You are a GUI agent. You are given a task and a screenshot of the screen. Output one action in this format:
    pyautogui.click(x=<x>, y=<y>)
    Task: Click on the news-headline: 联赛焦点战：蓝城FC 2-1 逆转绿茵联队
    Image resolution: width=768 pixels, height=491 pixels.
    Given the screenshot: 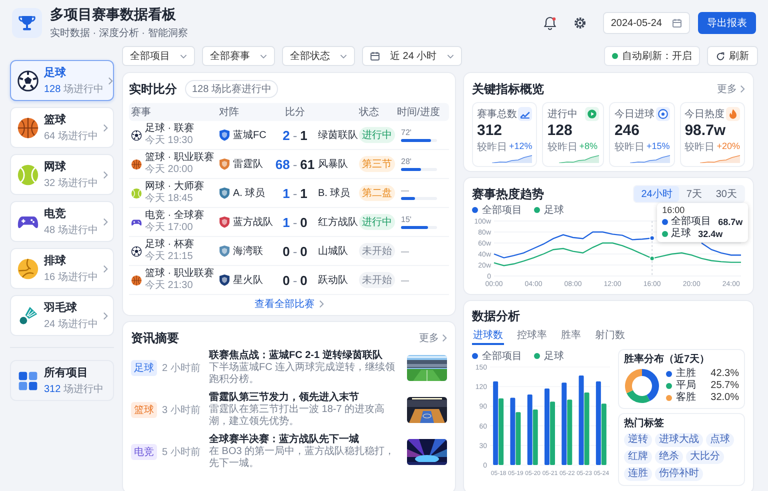 What is the action you would take?
    pyautogui.click(x=305, y=356)
    